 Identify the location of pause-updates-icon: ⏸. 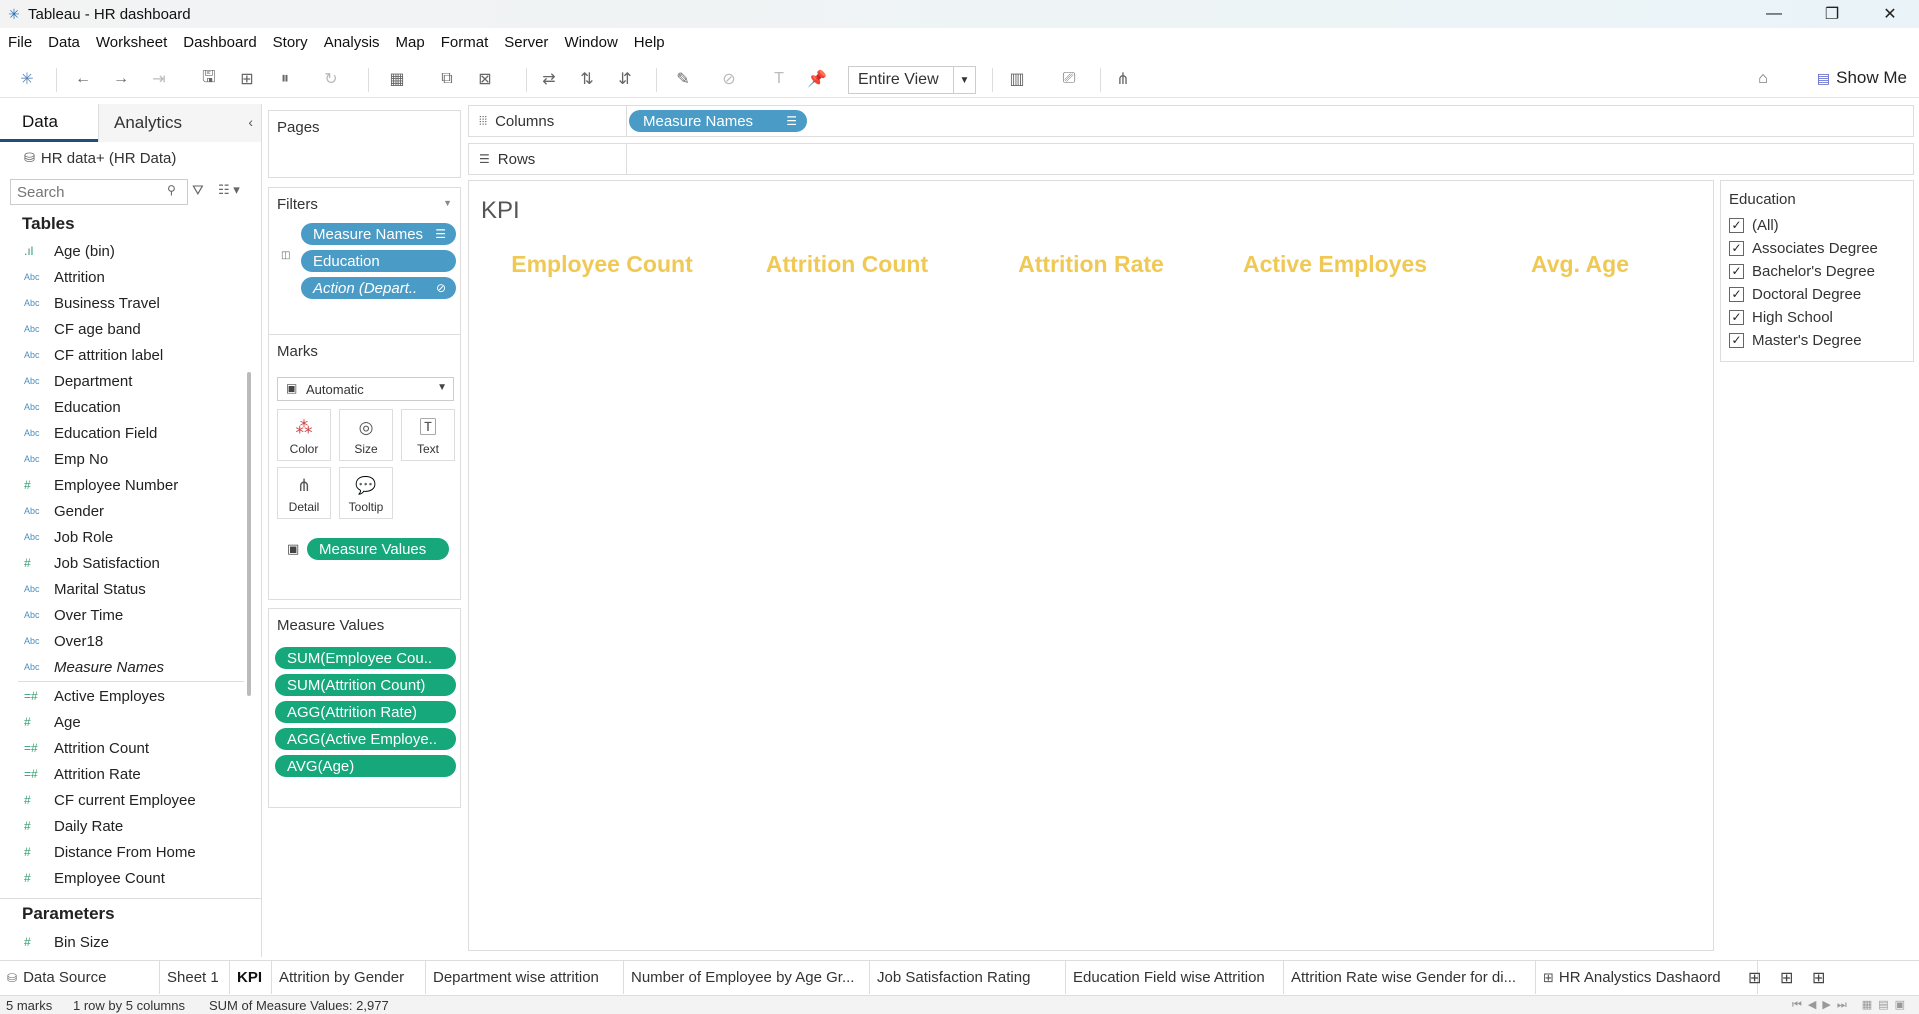
(285, 79).